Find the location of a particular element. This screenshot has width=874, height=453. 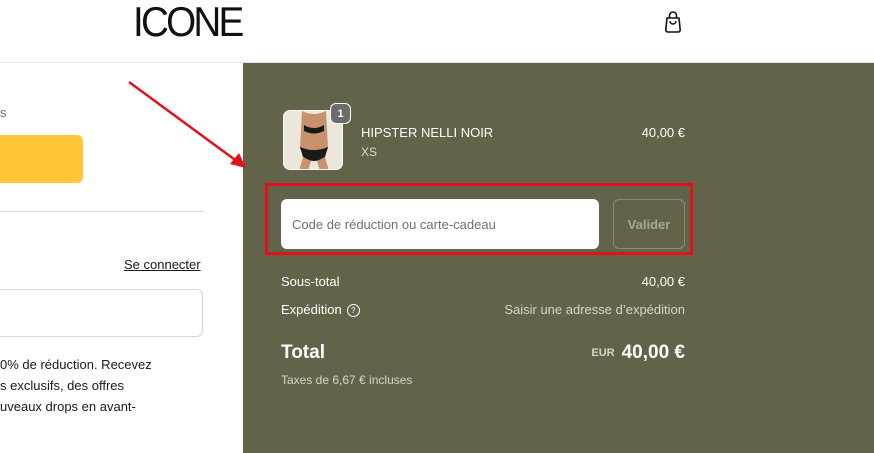

total-currency: EUR is located at coordinates (603, 353).